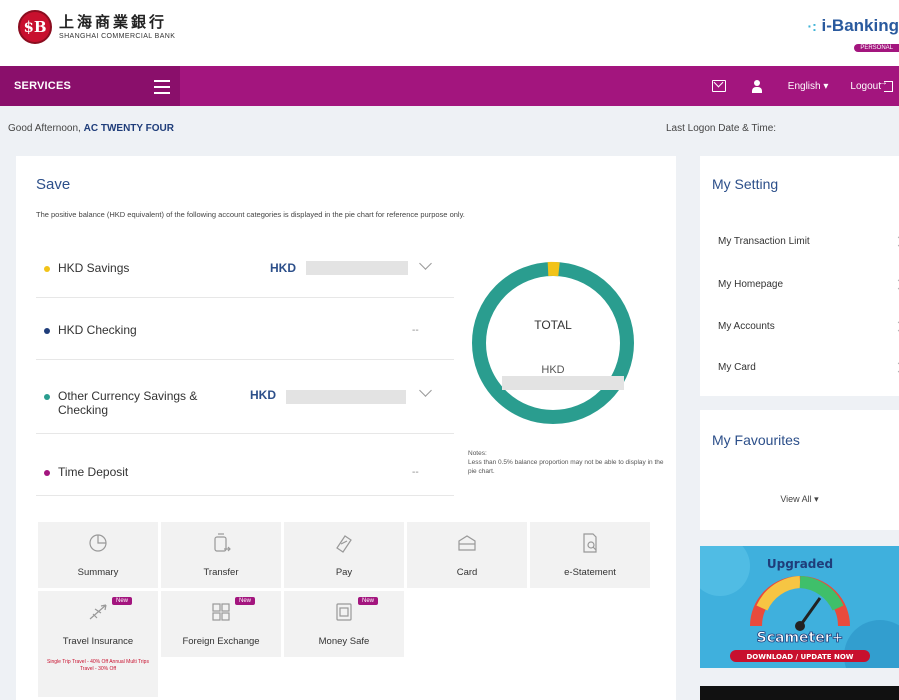 This screenshot has width=899, height=700. Describe the element at coordinates (344, 555) in the screenshot. I see `tile-pay: Pay` at that location.